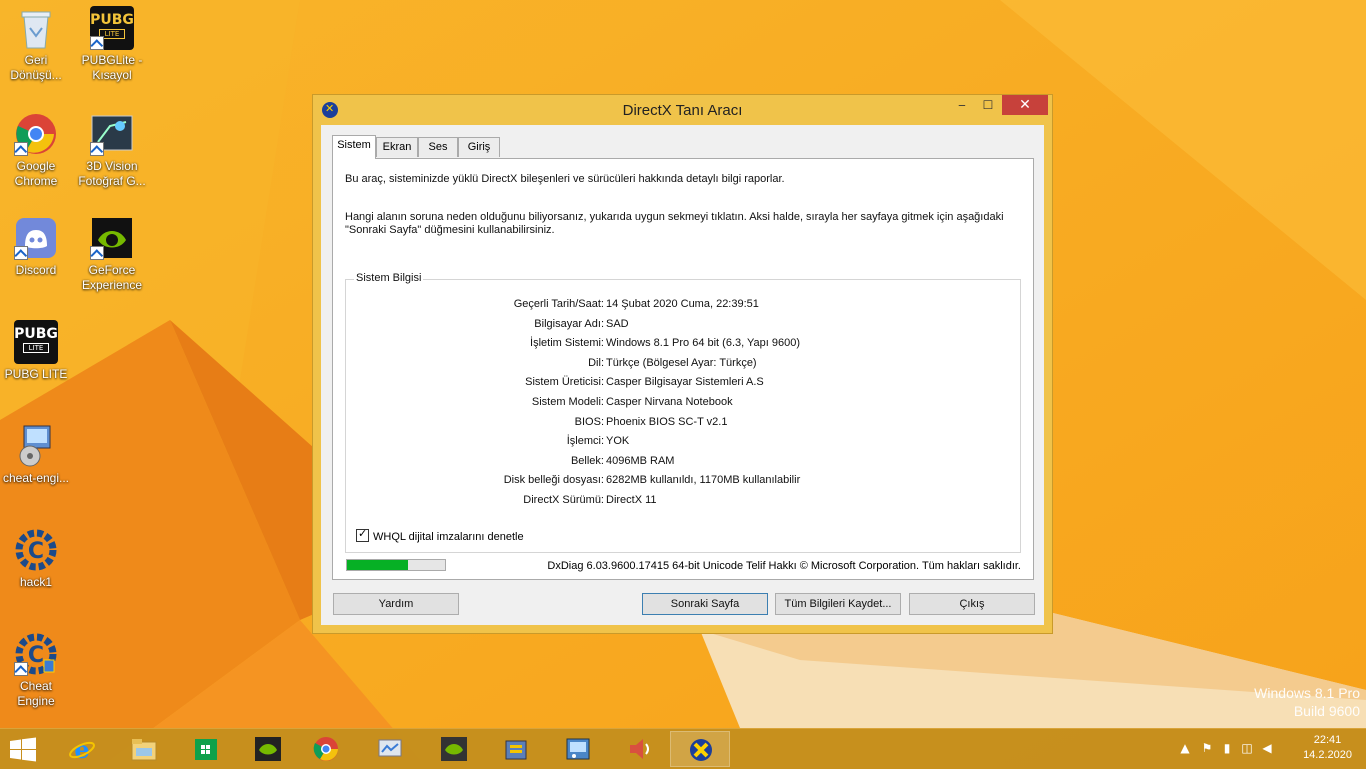 This screenshot has width=1366, height=769. I want to click on system-info-value: DirectX 11, so click(631, 500).